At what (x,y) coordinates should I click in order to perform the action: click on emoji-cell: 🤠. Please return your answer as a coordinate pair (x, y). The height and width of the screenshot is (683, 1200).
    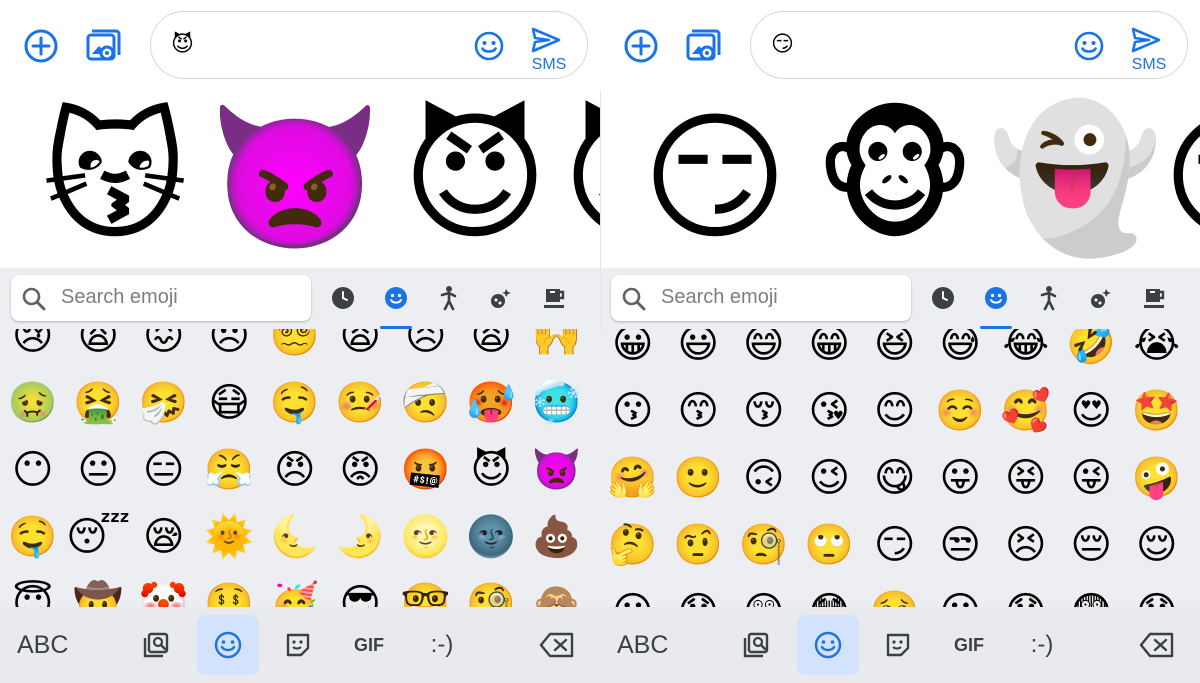
    Looking at the image, I should click on (99, 589).